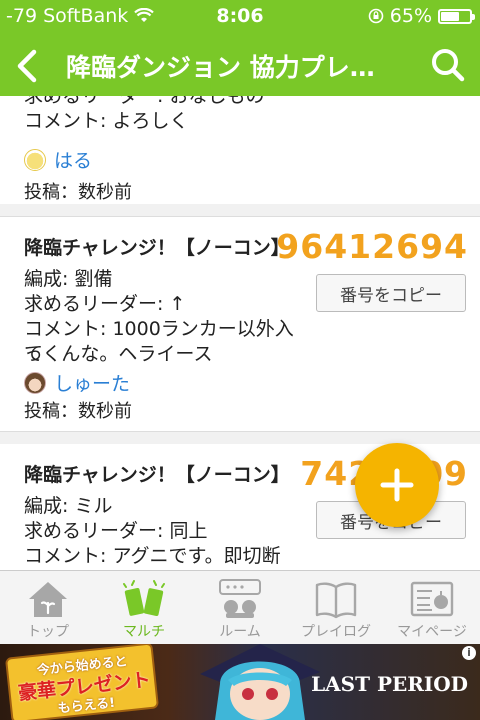  What do you see at coordinates (144, 632) in the screenshot?
I see `tab-label: マルチ` at bounding box center [144, 632].